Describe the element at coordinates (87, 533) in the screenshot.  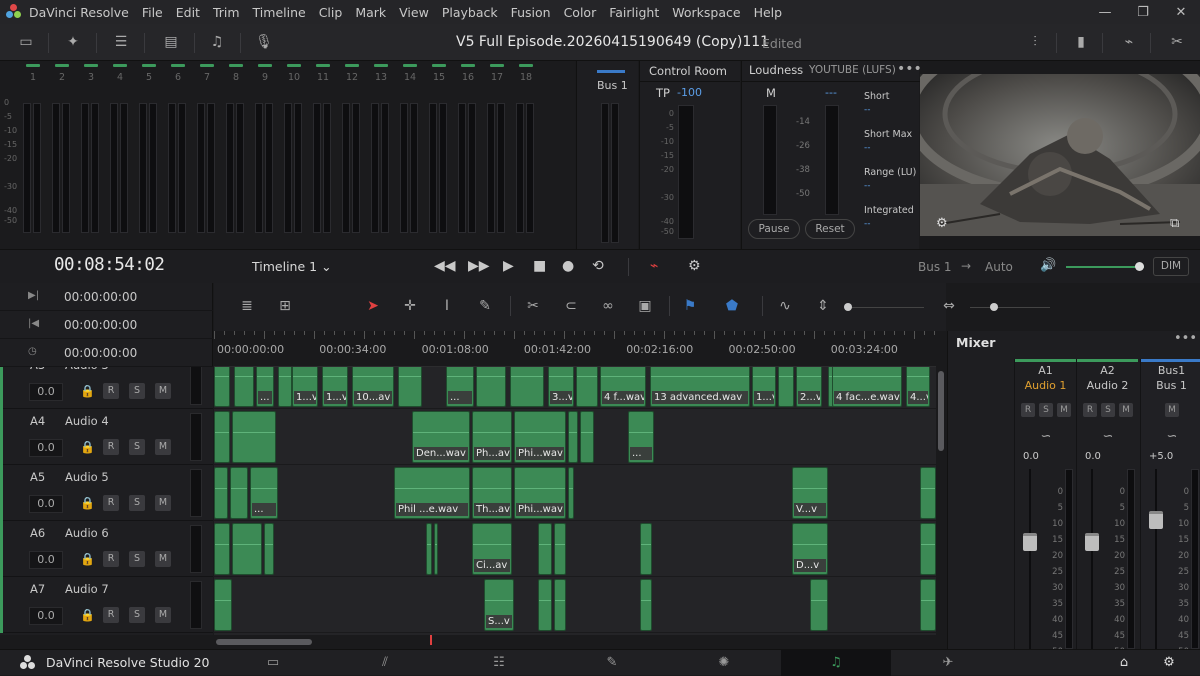
I see `track-name: Audio 6` at that location.